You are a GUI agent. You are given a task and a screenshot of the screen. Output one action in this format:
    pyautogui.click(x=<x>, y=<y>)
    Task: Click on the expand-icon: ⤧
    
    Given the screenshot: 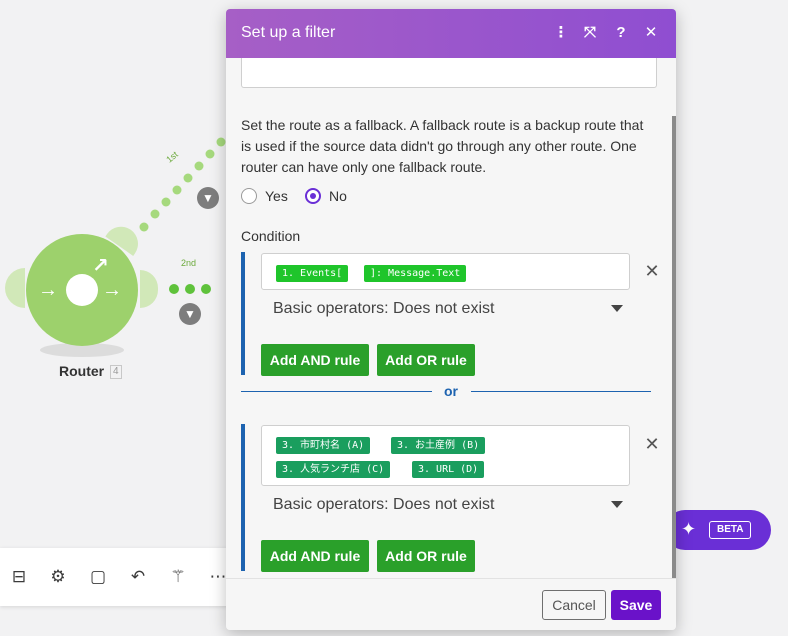 What is the action you would take?
    pyautogui.click(x=590, y=33)
    